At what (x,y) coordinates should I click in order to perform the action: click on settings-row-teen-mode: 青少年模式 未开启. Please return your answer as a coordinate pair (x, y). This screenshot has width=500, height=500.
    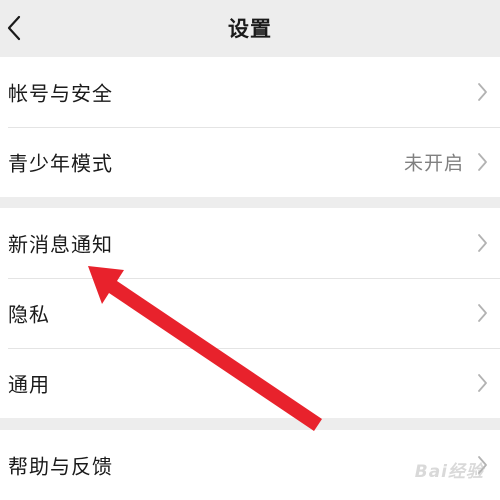
    Looking at the image, I should click on (250, 162).